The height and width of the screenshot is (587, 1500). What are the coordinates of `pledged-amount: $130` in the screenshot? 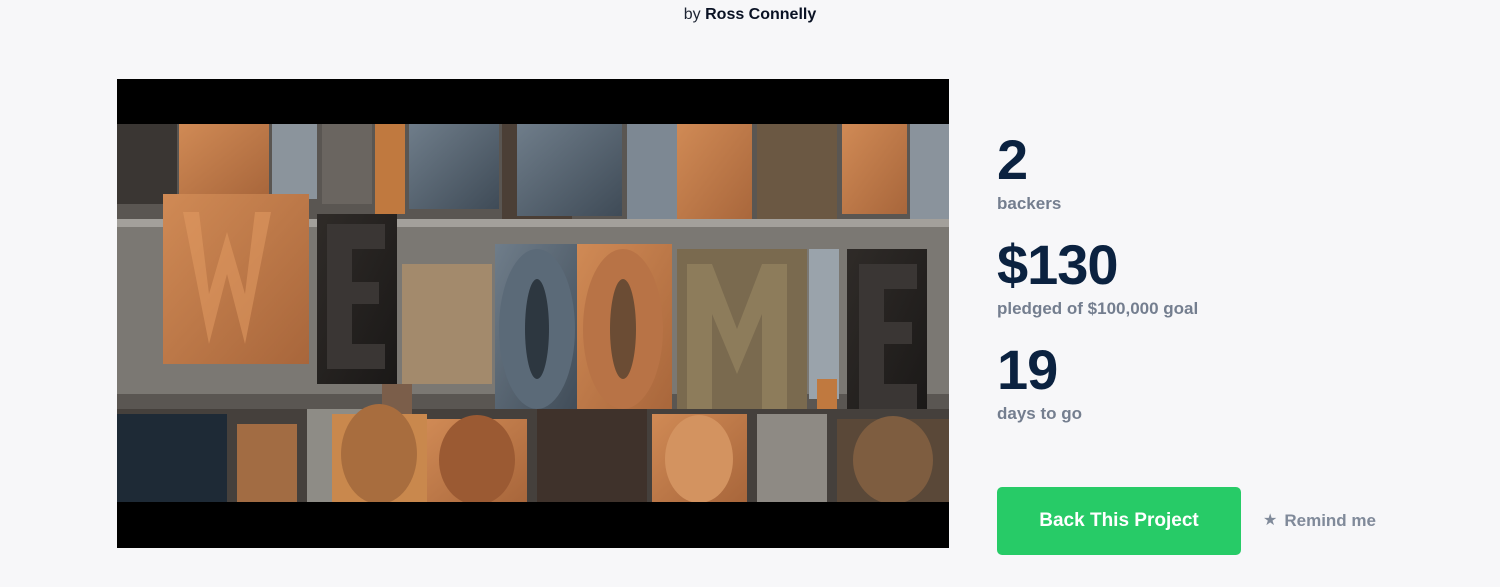 It's located at (1058, 264).